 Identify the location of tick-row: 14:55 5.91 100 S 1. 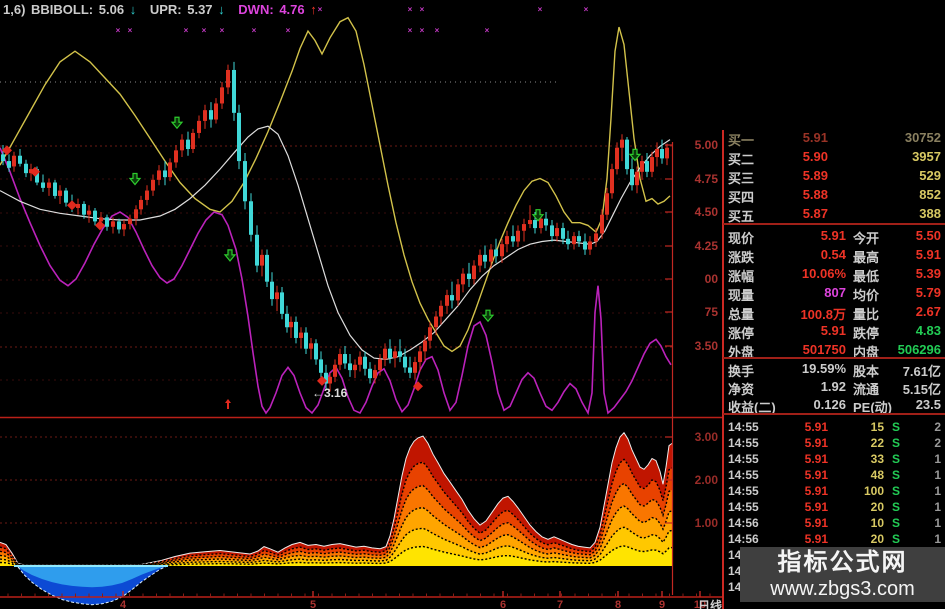
(834, 492).